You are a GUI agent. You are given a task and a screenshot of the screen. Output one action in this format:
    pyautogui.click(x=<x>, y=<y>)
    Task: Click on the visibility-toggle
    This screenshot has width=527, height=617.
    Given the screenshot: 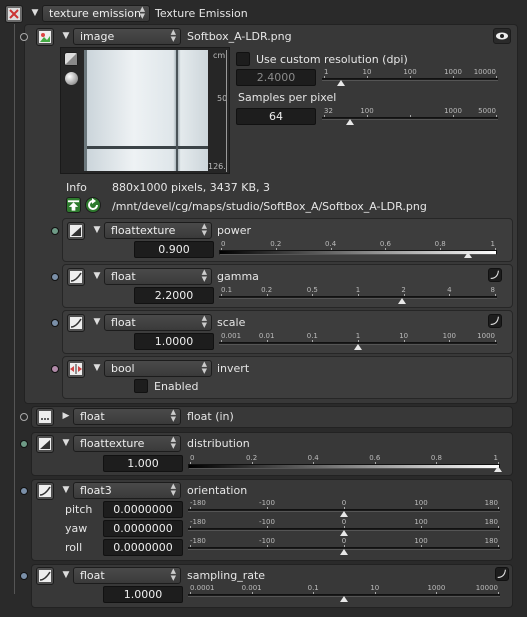 What is the action you would take?
    pyautogui.click(x=502, y=36)
    